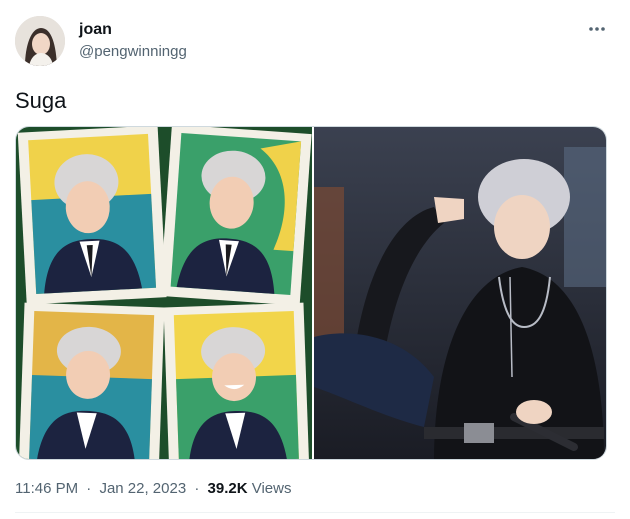  I want to click on avatar, so click(40, 41).